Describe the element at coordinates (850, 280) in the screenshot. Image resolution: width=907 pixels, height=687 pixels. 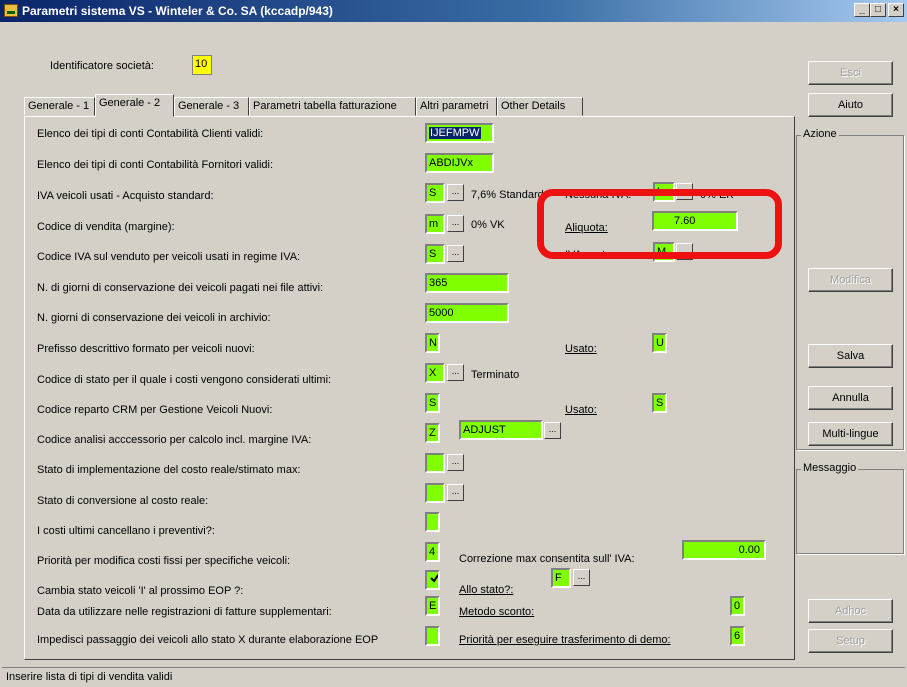
I see `modifica-button: Modifica` at that location.